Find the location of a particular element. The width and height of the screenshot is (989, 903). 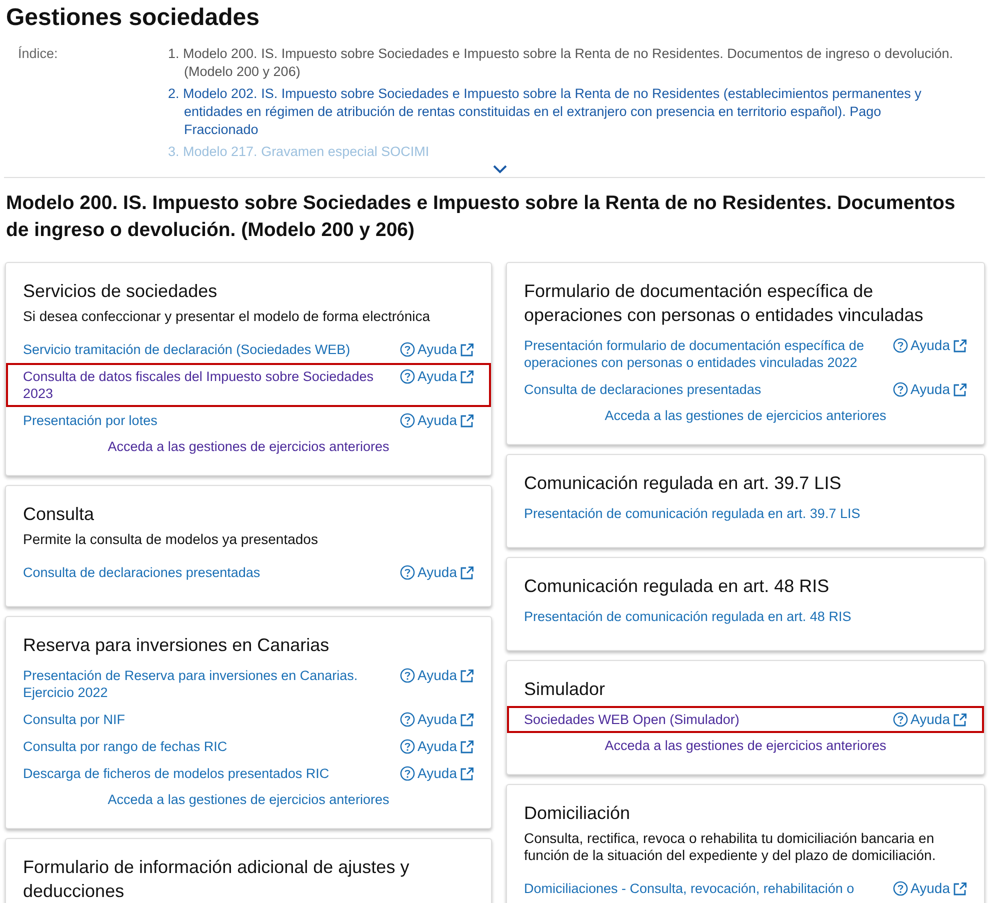

service-link: Presentación formulario de documentación específica de operaciones con personas o entidades vinculadas 2022 is located at coordinates (703, 354).